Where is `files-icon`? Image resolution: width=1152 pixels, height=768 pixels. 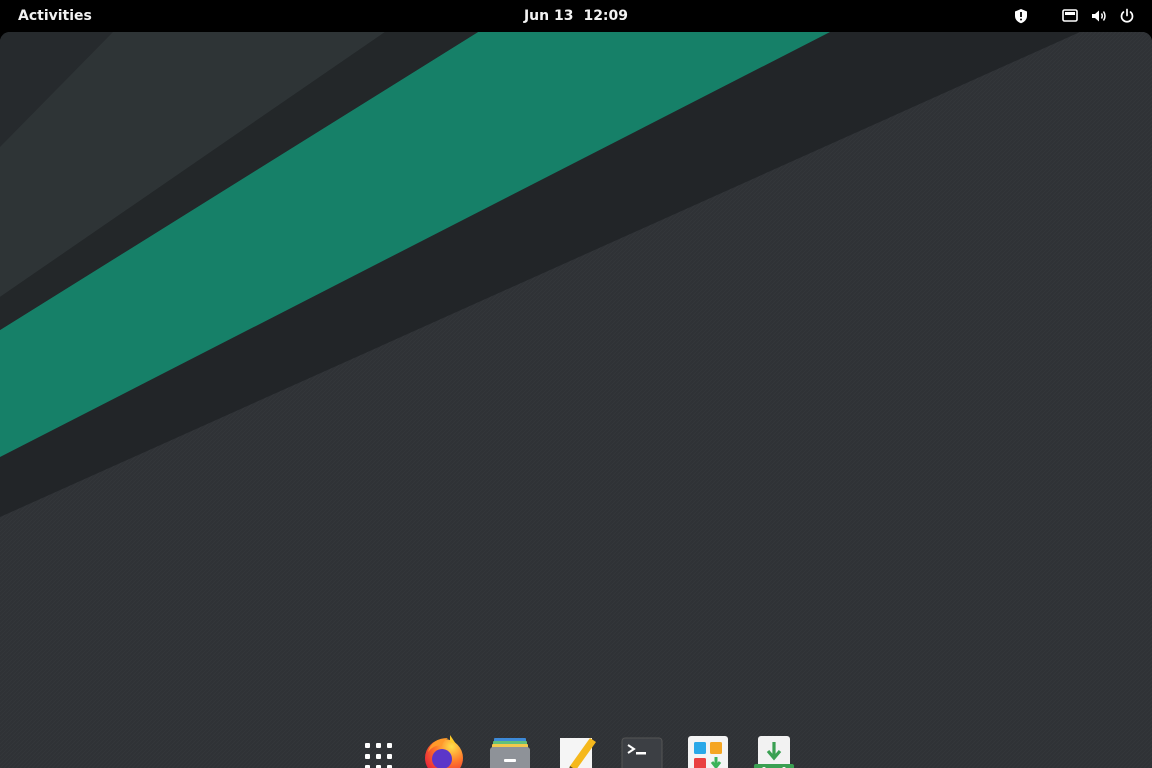 files-icon is located at coordinates (510, 750).